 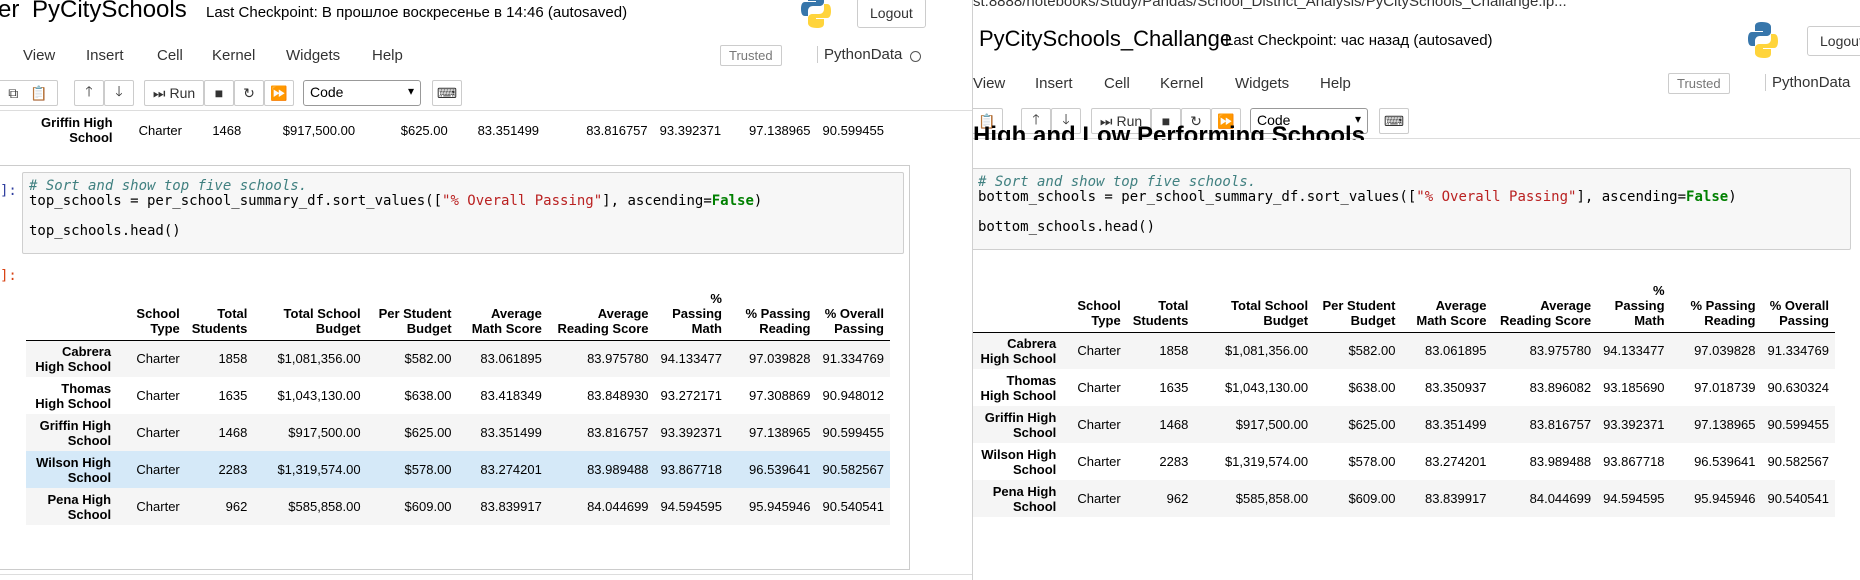 What do you see at coordinates (412, 311) in the screenshot?
I see `column-header: Per Student Budget` at bounding box center [412, 311].